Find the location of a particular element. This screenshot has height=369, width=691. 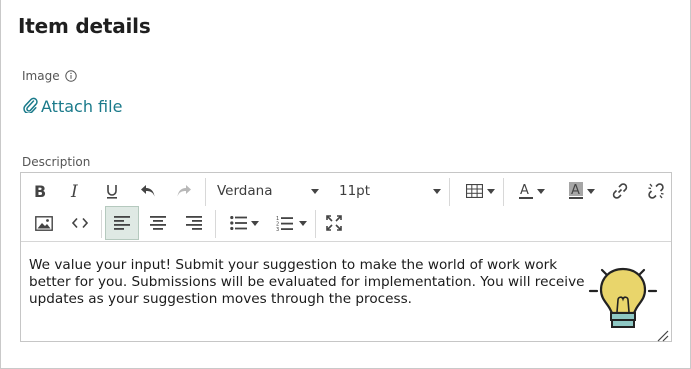

image-label-text: Image is located at coordinates (41, 76).